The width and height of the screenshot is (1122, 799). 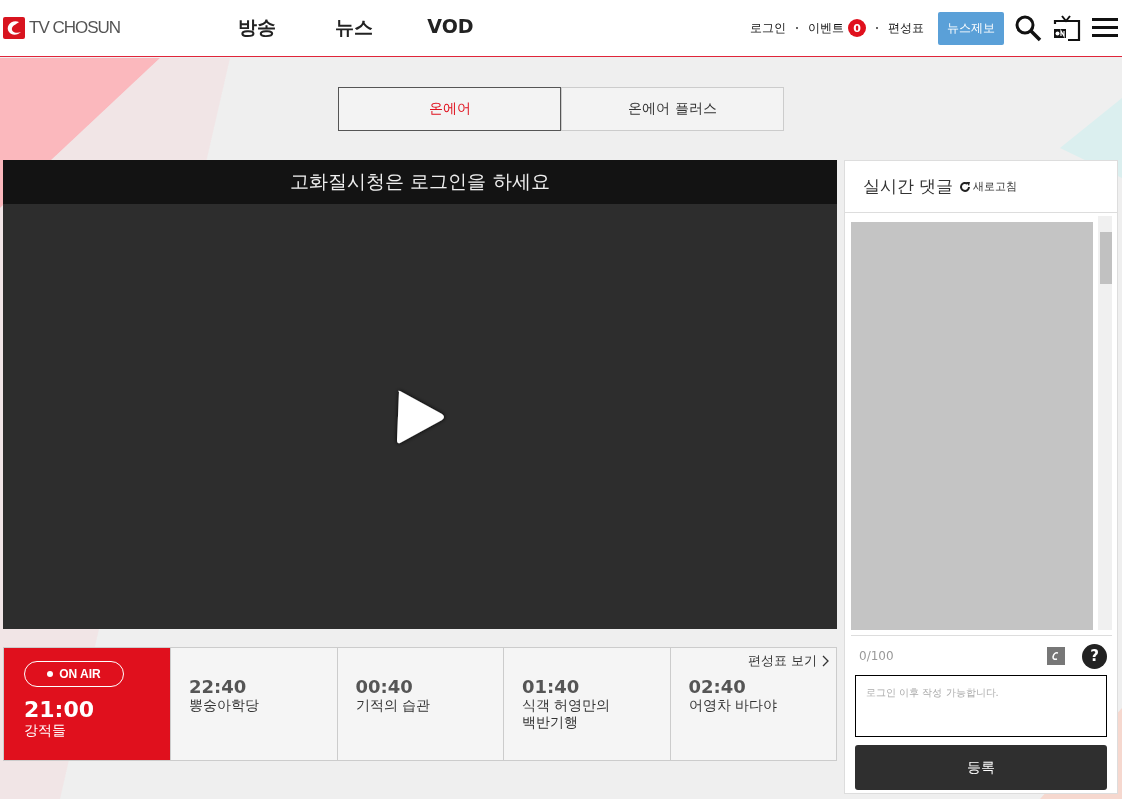 What do you see at coordinates (965, 186) in the screenshot?
I see `refresh-icon` at bounding box center [965, 186].